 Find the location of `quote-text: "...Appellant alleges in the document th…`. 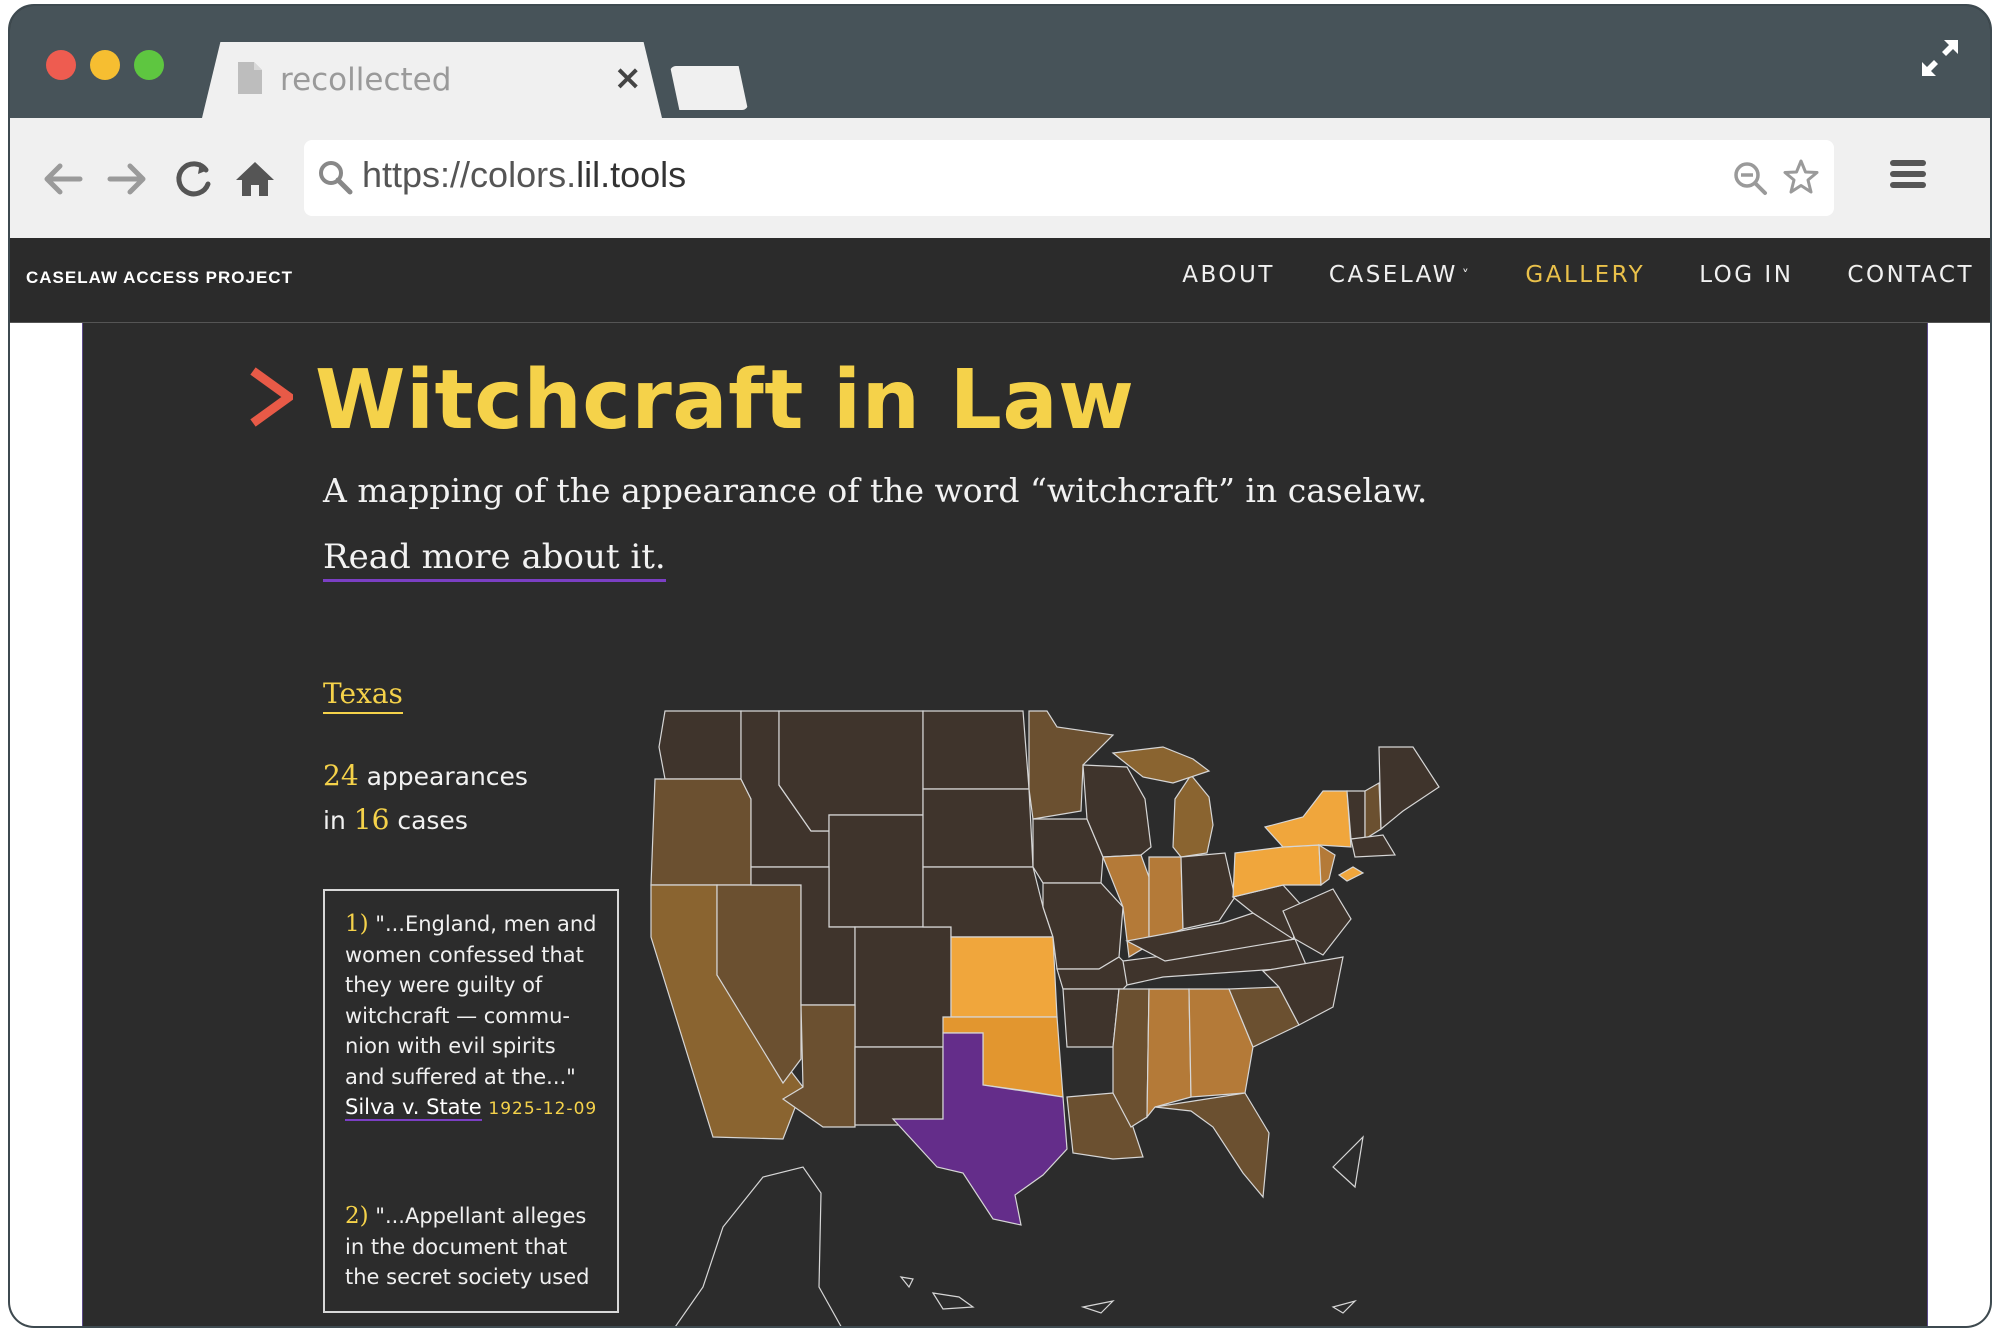

quote-text: "...Appellant alleges in the document th… is located at coordinates (467, 1246).